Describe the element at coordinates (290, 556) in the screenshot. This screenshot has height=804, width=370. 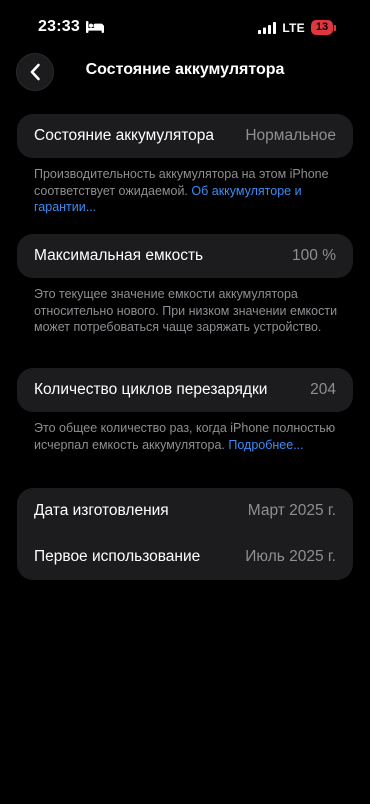
I see `first-use-value: Июль 2025 г.` at that location.